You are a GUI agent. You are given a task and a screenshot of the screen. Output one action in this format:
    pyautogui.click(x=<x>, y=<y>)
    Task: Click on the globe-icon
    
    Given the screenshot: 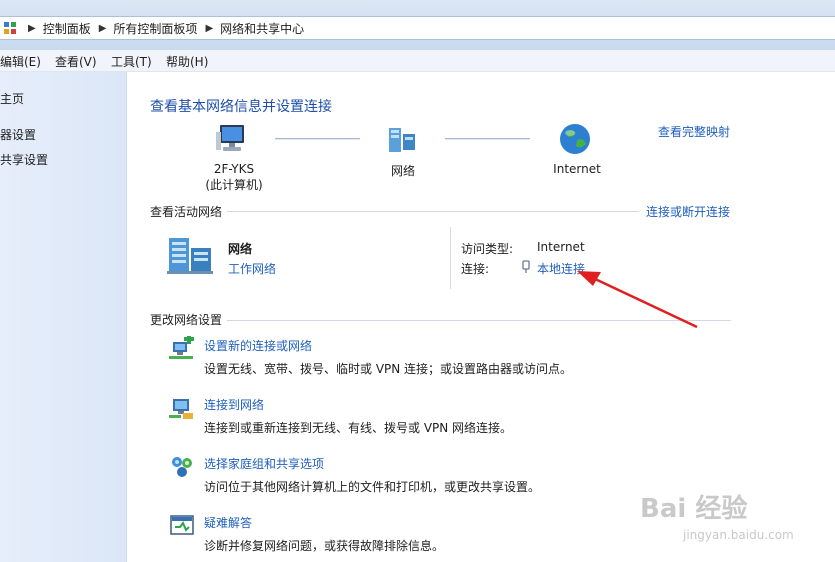 What is the action you would take?
    pyautogui.click(x=575, y=139)
    